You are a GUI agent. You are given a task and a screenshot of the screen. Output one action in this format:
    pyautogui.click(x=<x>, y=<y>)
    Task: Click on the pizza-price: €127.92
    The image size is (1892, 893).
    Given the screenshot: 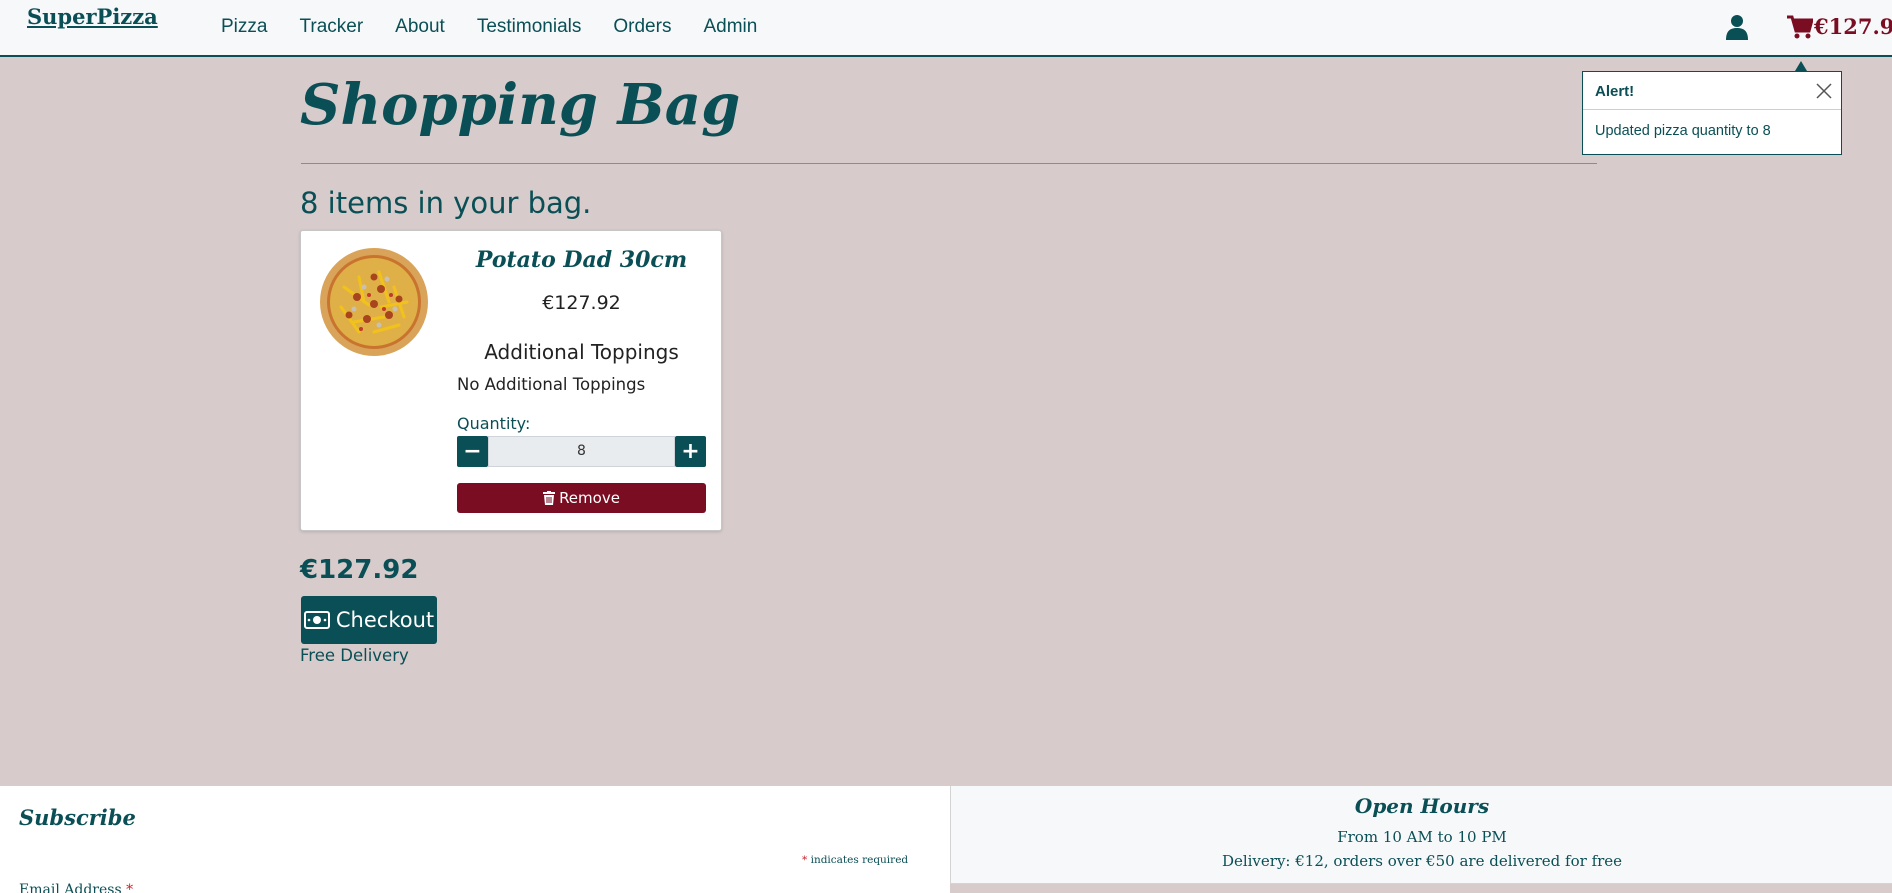 What is the action you would take?
    pyautogui.click(x=581, y=303)
    